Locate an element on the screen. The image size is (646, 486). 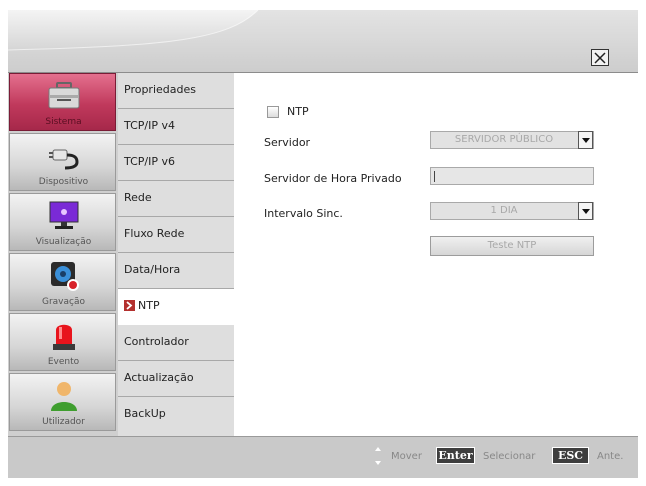
menu-item-ntp: NTP is located at coordinates (176, 307).